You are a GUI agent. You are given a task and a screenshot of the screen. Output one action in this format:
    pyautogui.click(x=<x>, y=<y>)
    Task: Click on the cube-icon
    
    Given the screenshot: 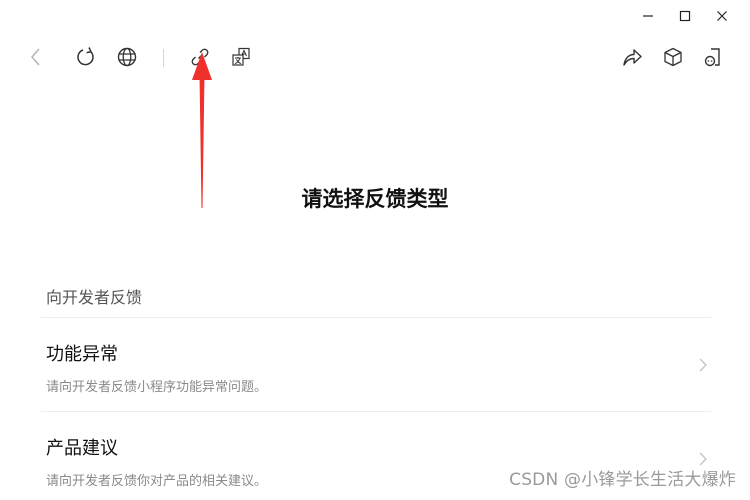 What is the action you would take?
    pyautogui.click(x=673, y=57)
    